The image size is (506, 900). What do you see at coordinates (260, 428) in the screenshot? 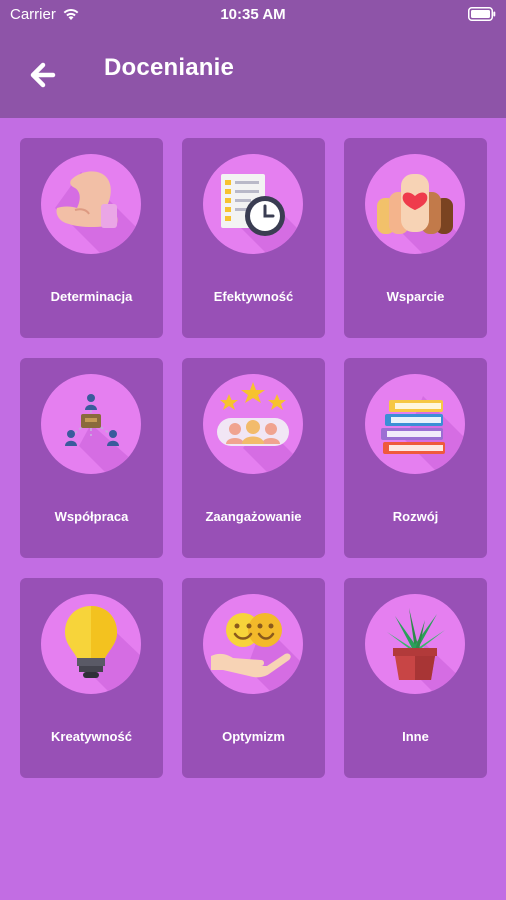
I see `people-stars-icon` at bounding box center [260, 428].